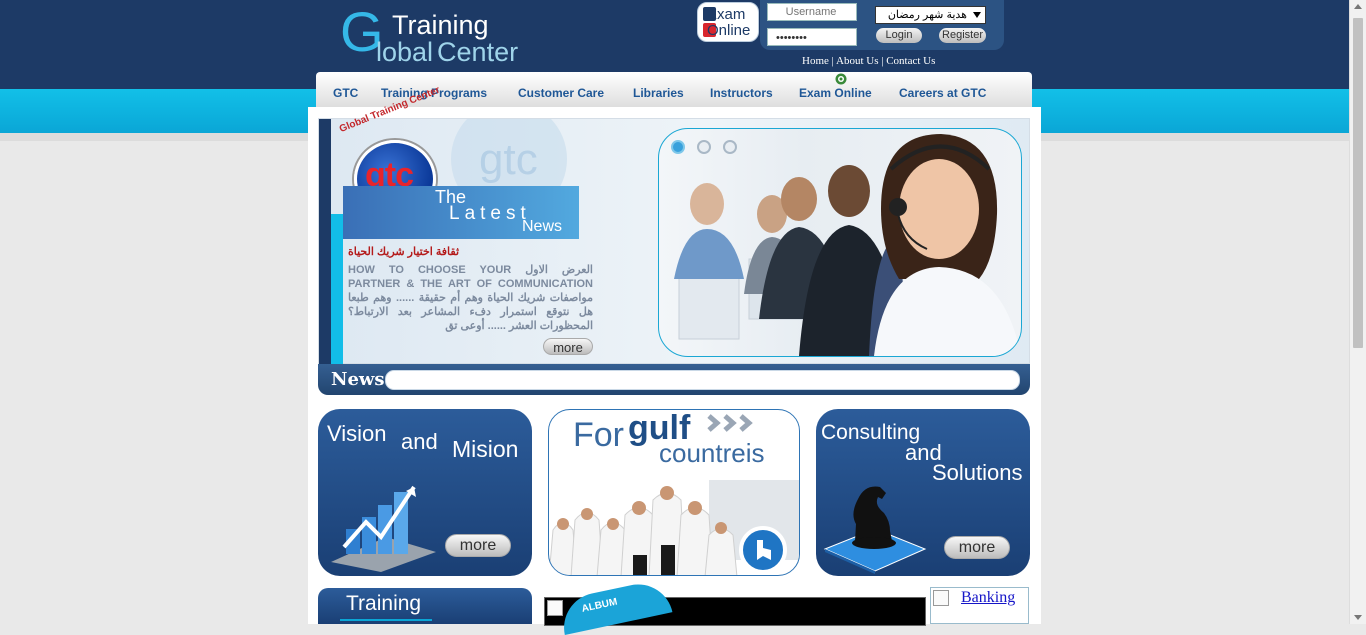  I want to click on vision-and: and, so click(419, 441).